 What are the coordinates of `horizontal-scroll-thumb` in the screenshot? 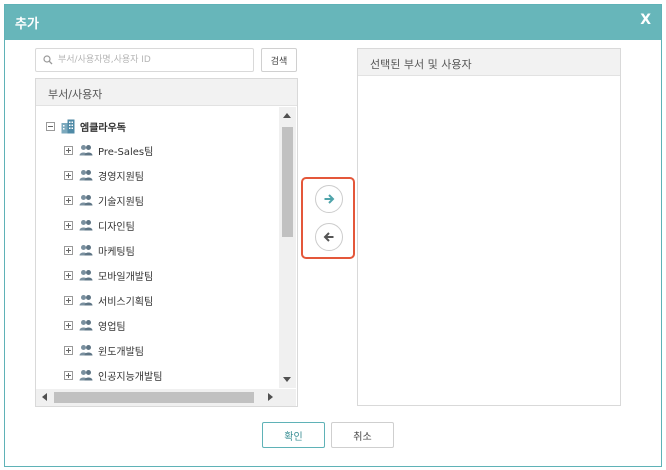 It's located at (154, 397).